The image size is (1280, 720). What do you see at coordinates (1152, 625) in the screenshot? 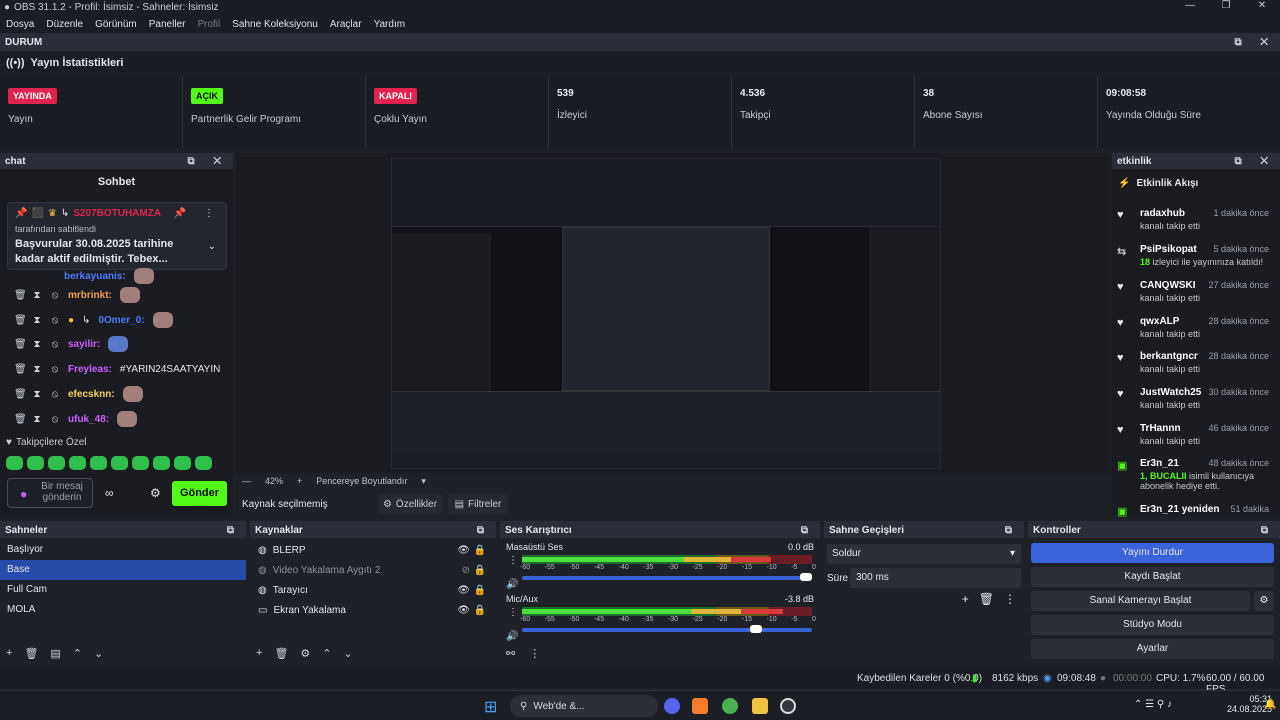
I see `studio-mode-button: Stüdyo Modu` at bounding box center [1152, 625].